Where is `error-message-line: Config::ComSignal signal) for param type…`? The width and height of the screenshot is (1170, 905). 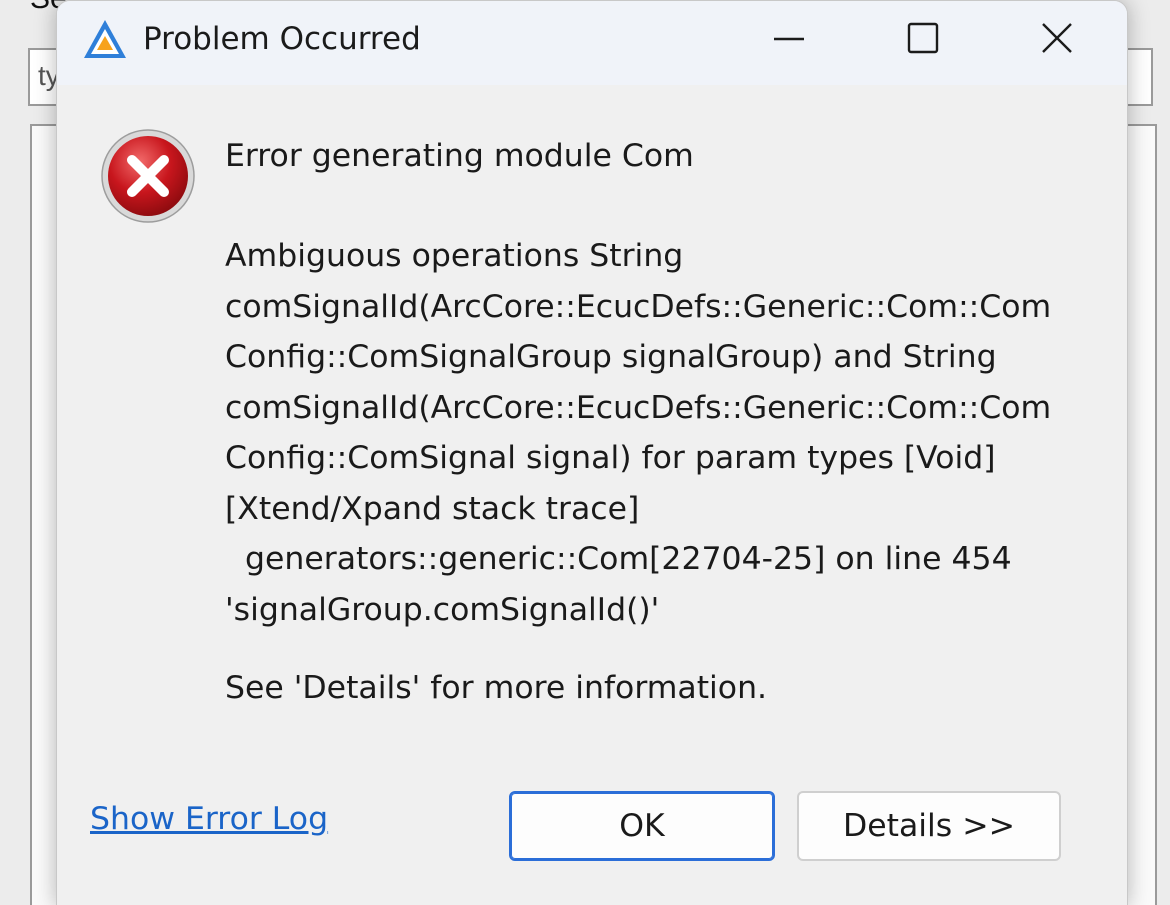
error-message-line: Config::ComSignal signal) for param type… is located at coordinates (610, 458).